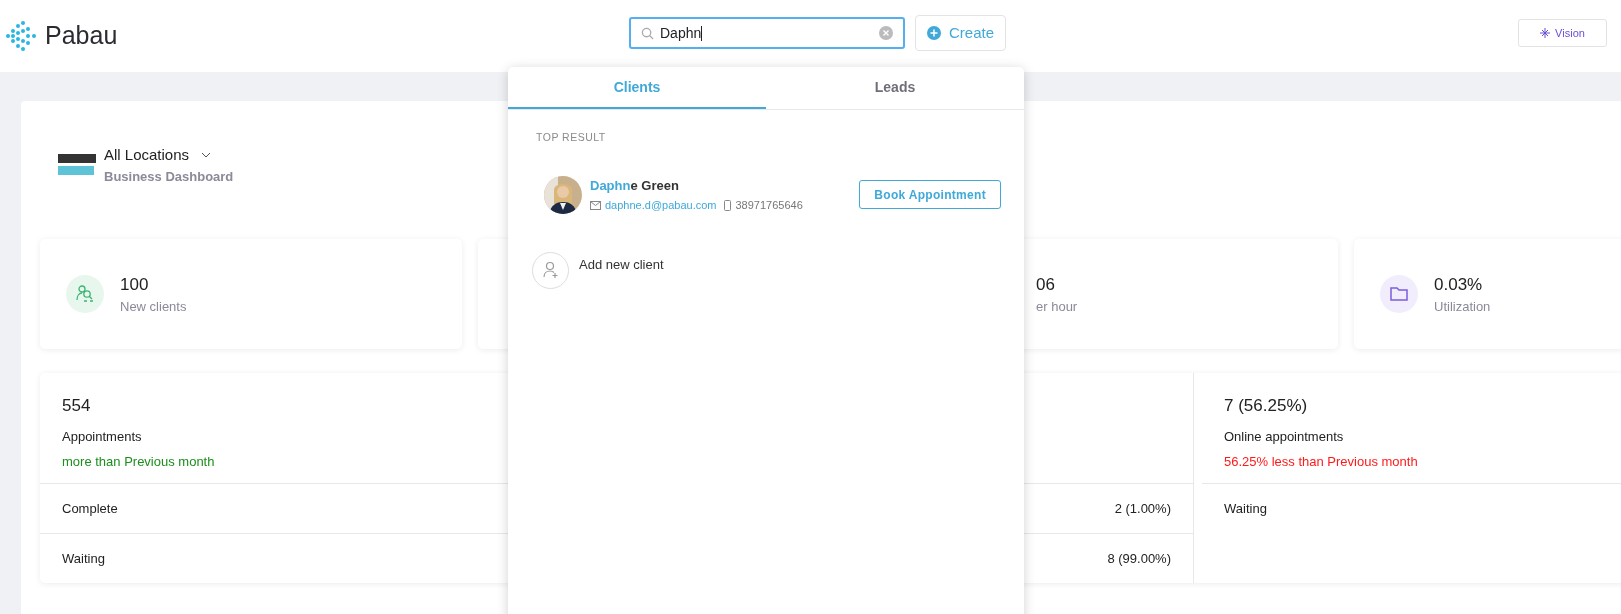  What do you see at coordinates (1046, 284) in the screenshot?
I see `stat-value: 06` at bounding box center [1046, 284].